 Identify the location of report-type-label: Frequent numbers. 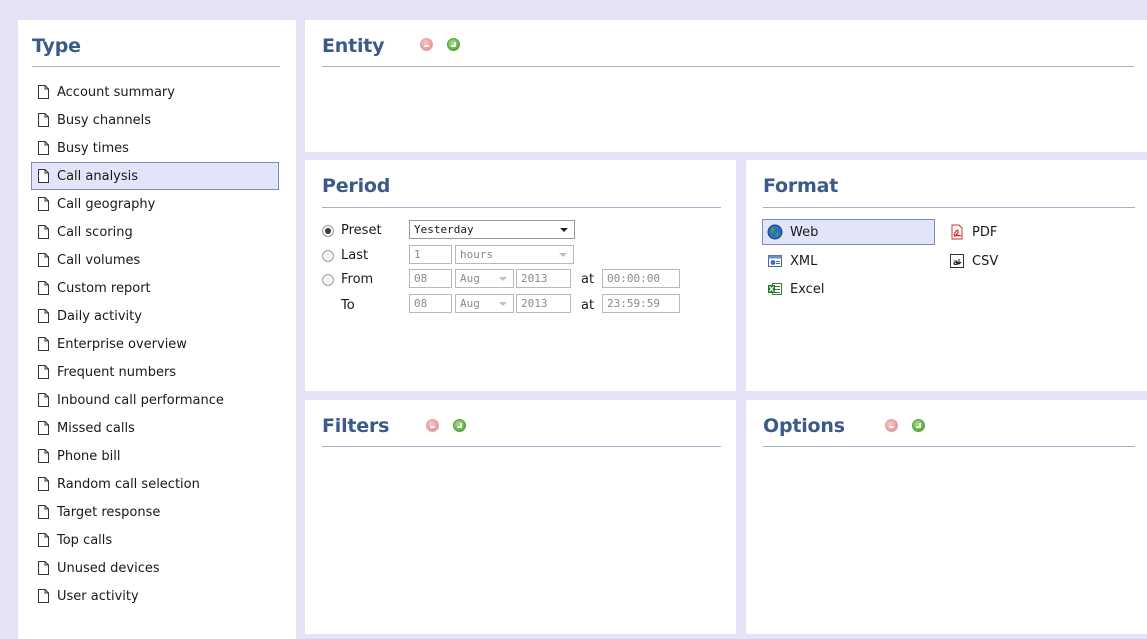
(117, 372).